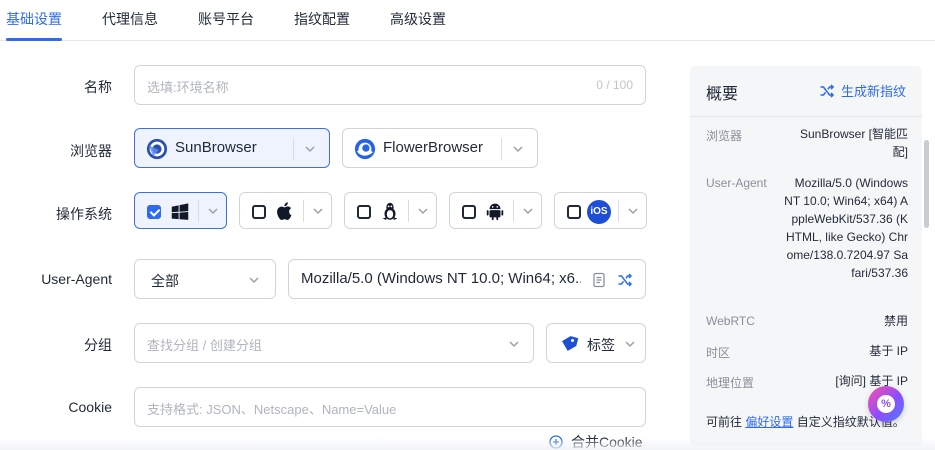 The image size is (935, 450). What do you see at coordinates (98, 345) in the screenshot?
I see `group-label: 分组` at bounding box center [98, 345].